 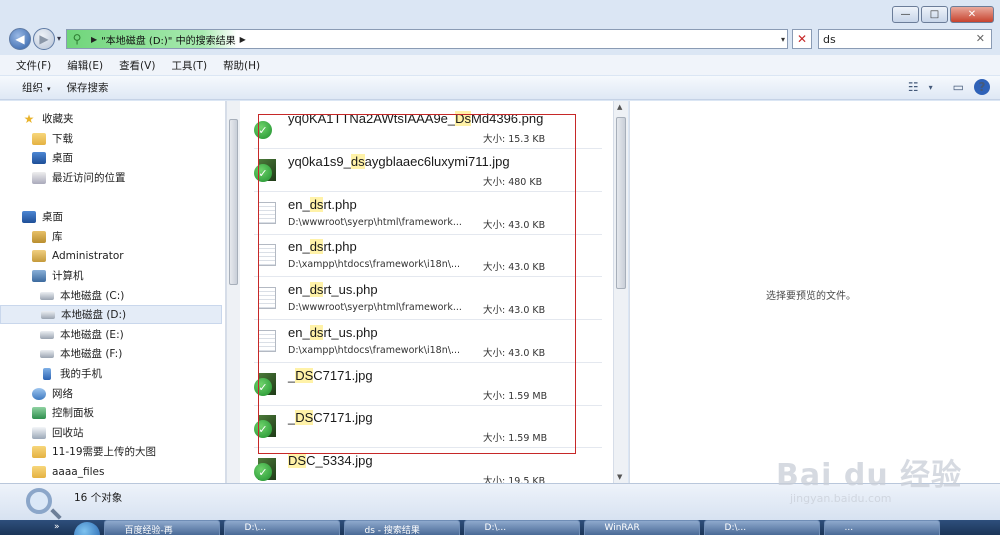 I want to click on search-input: ds ✕, so click(x=905, y=39).